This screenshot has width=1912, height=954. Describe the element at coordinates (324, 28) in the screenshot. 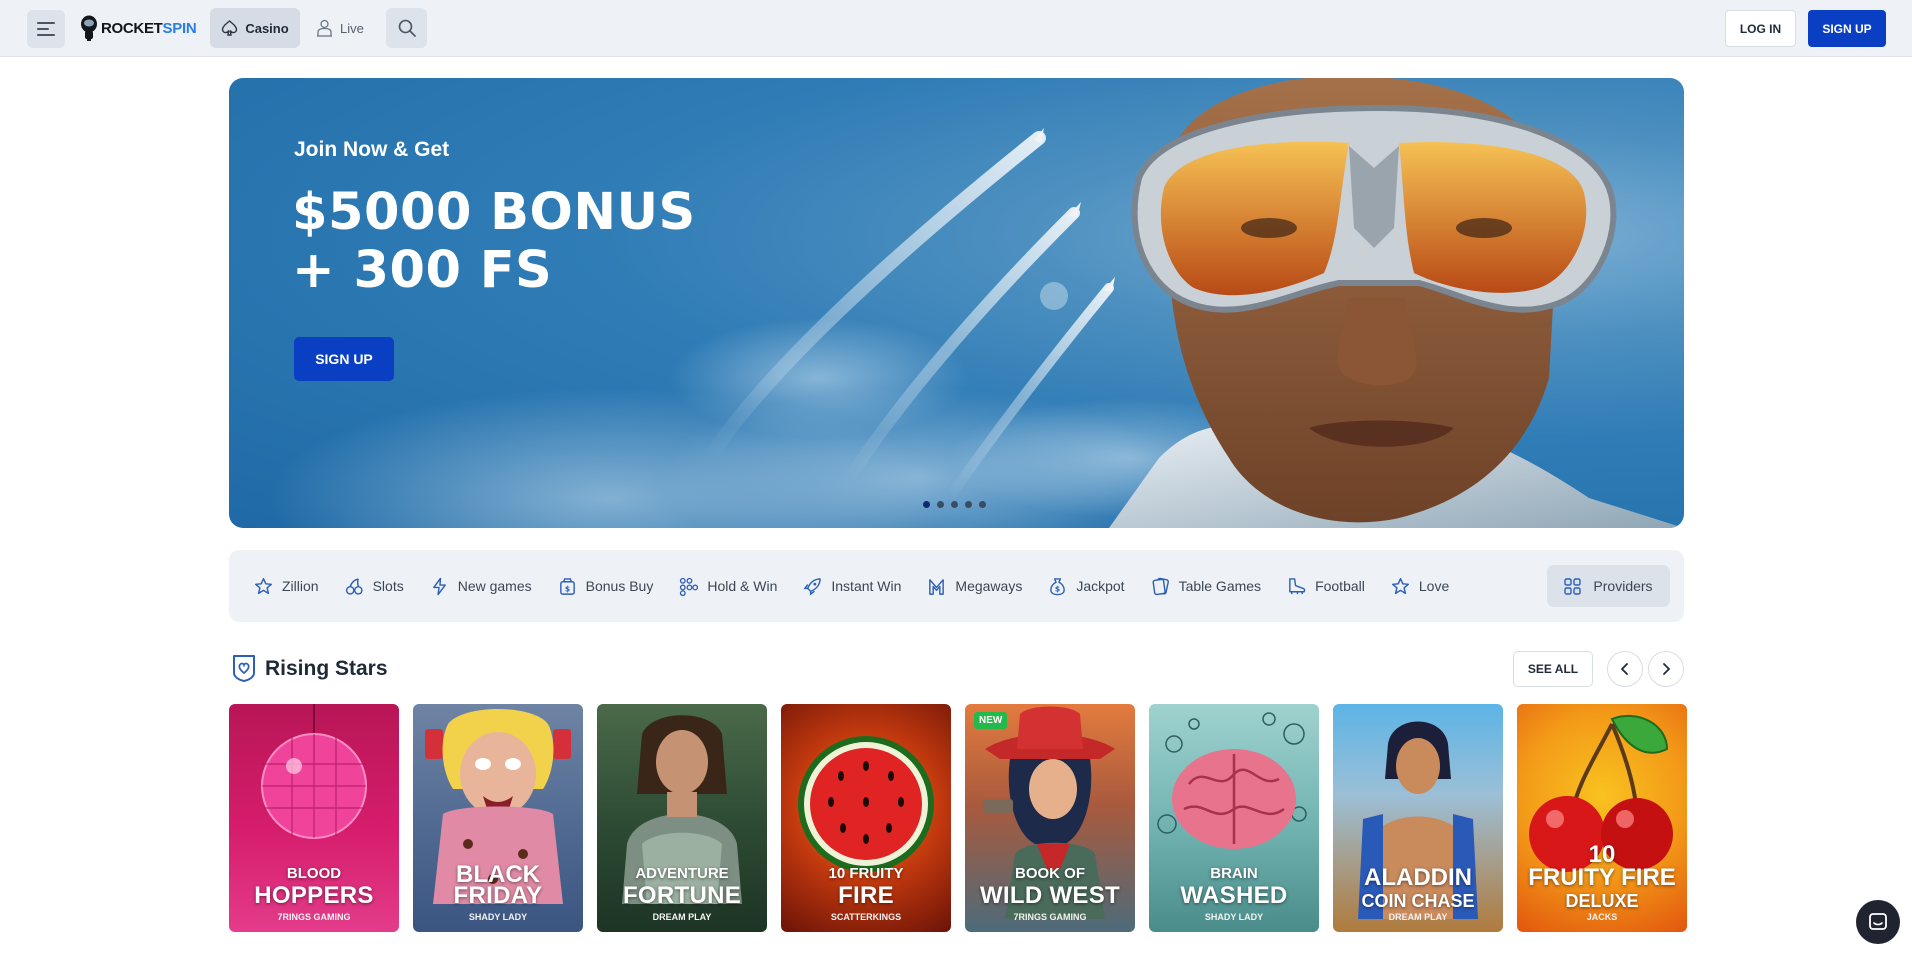

I see `dealer-icon` at that location.